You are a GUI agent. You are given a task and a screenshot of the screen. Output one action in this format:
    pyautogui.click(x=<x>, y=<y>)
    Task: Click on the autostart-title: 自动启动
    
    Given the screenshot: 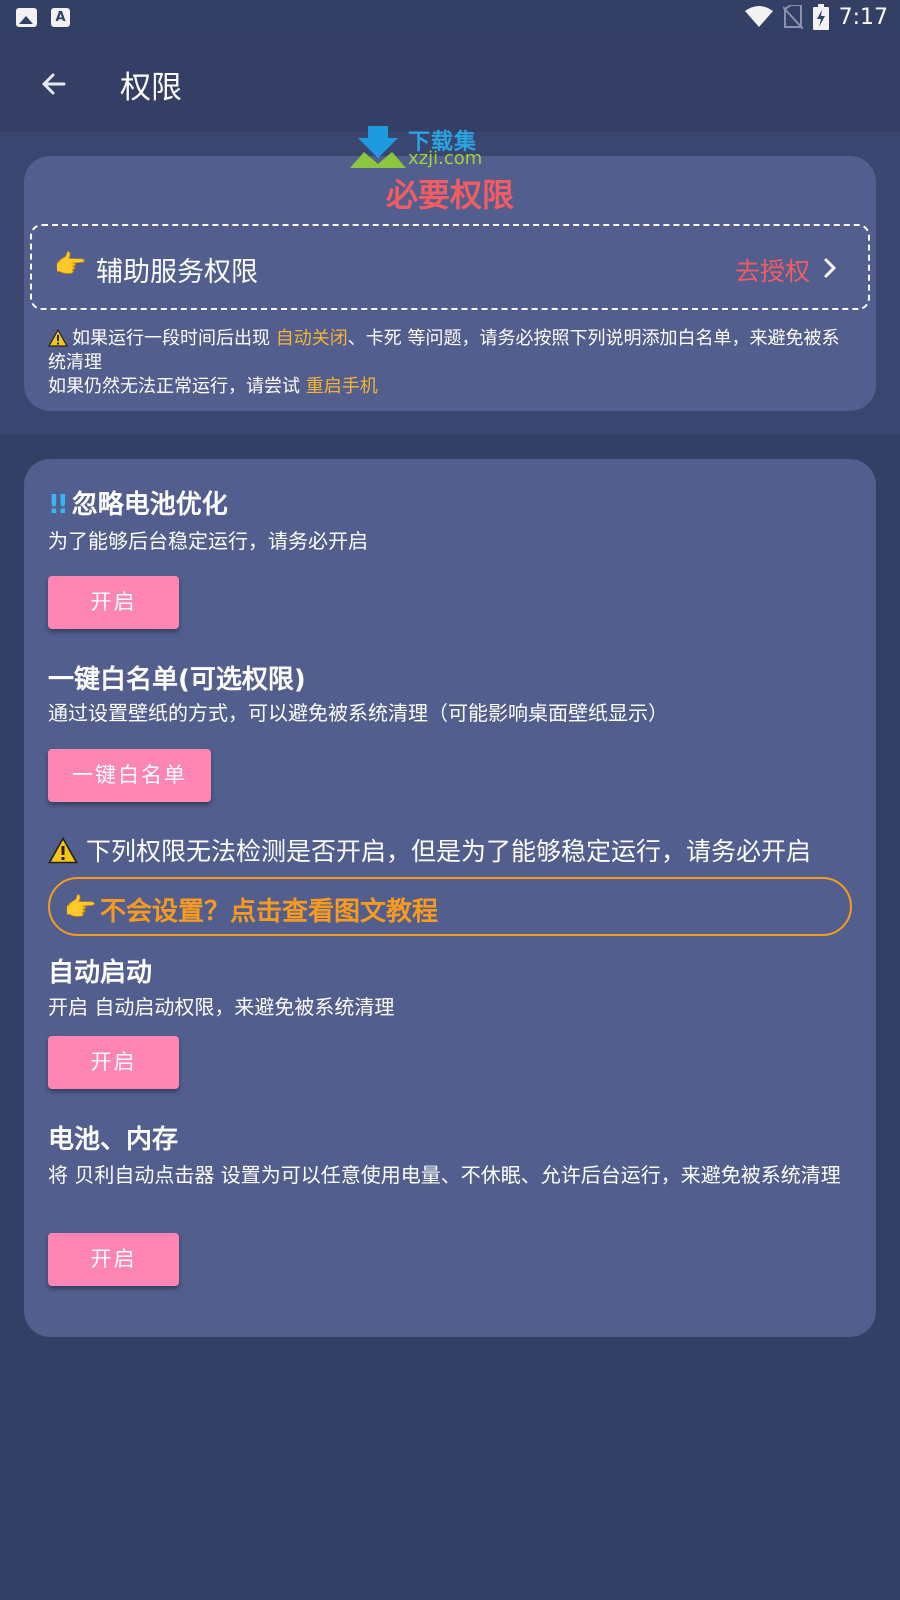 What is the action you would take?
    pyautogui.click(x=100, y=973)
    